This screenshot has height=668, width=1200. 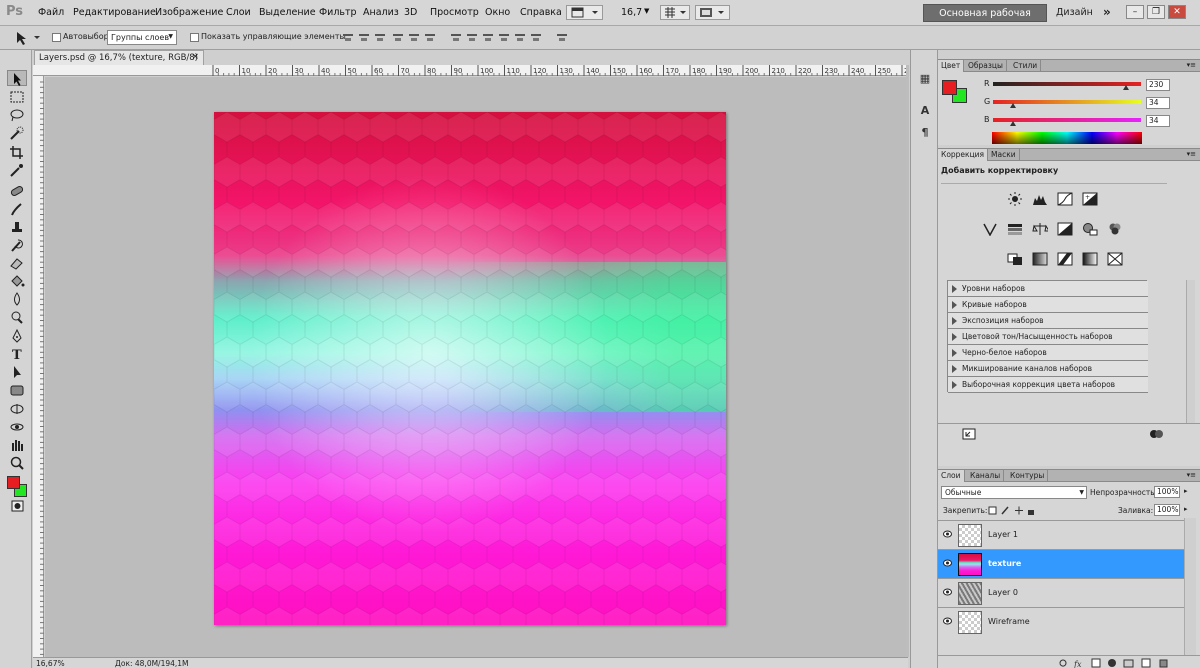 What do you see at coordinates (17, 299) in the screenshot?
I see `blur-tool-icon` at bounding box center [17, 299].